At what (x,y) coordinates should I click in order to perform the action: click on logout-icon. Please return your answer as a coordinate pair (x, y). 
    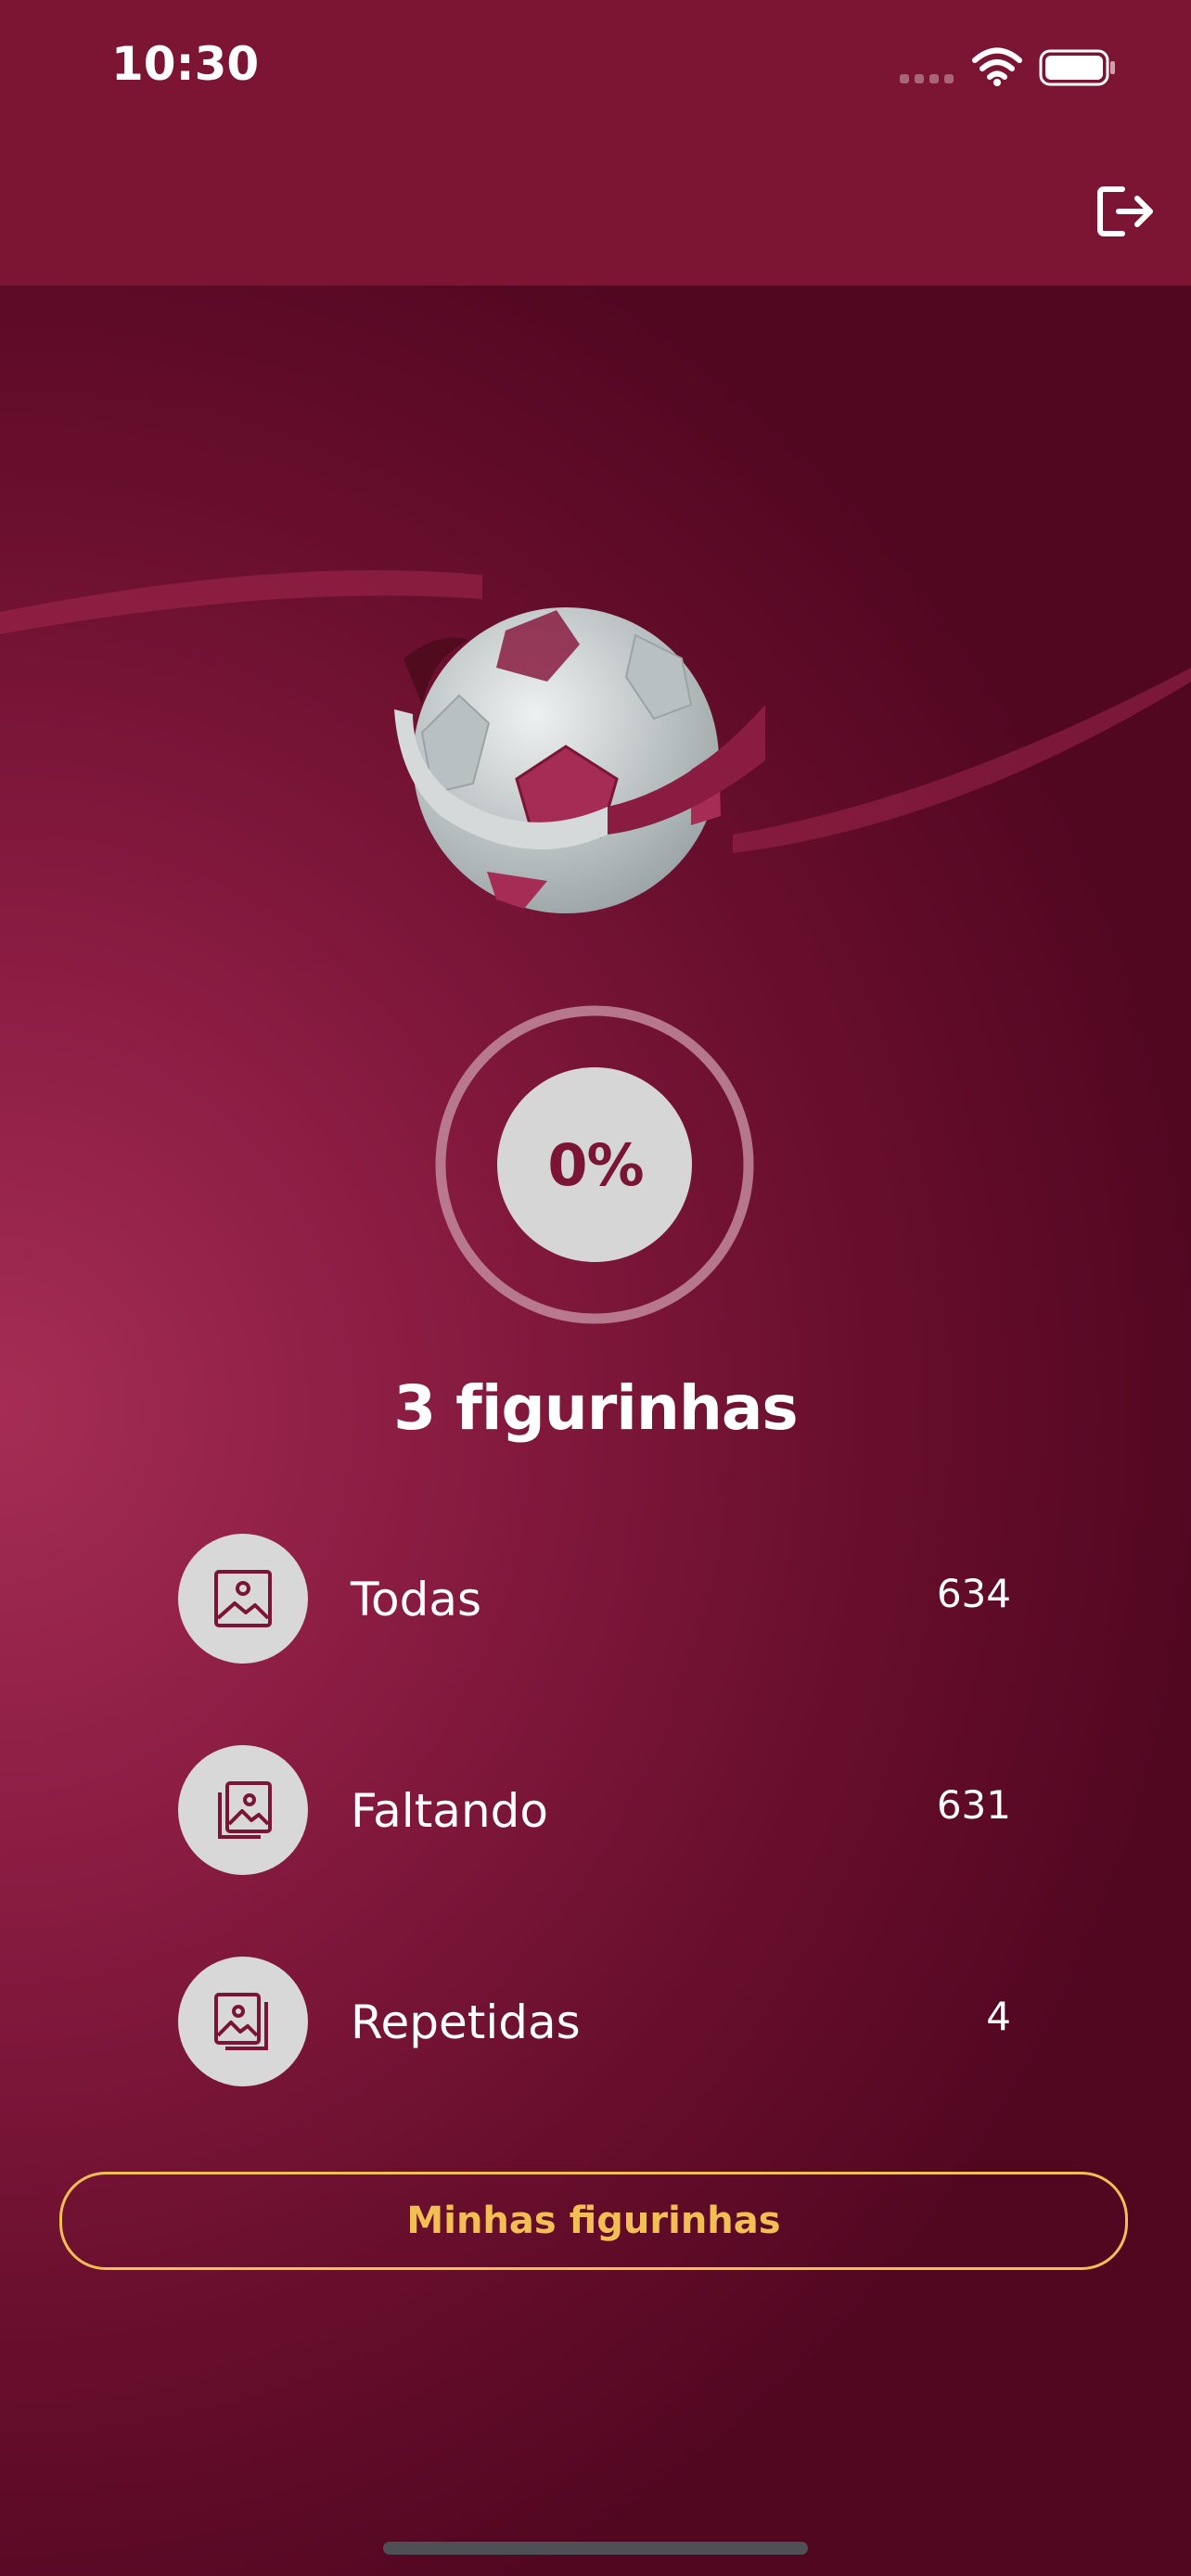
    Looking at the image, I should click on (1125, 211).